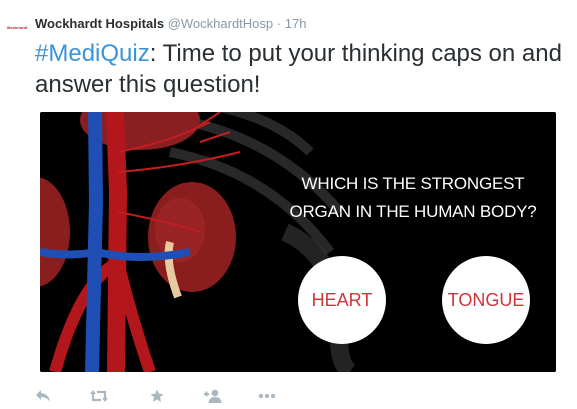 The height and width of the screenshot is (409, 577). Describe the element at coordinates (92, 53) in the screenshot. I see `hashtag-link: #MediQuiz` at that location.